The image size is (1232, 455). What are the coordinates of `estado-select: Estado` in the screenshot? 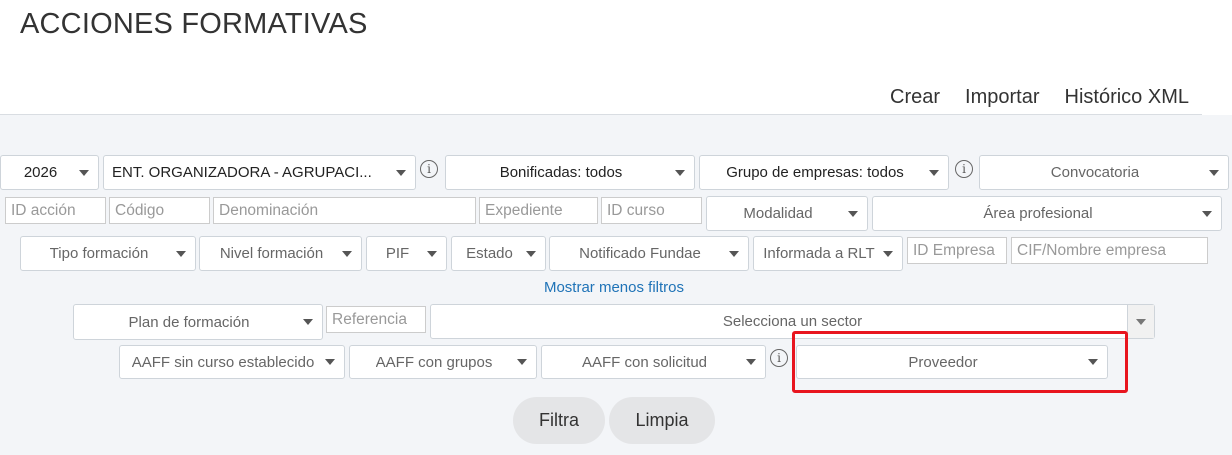 It's located at (498, 253).